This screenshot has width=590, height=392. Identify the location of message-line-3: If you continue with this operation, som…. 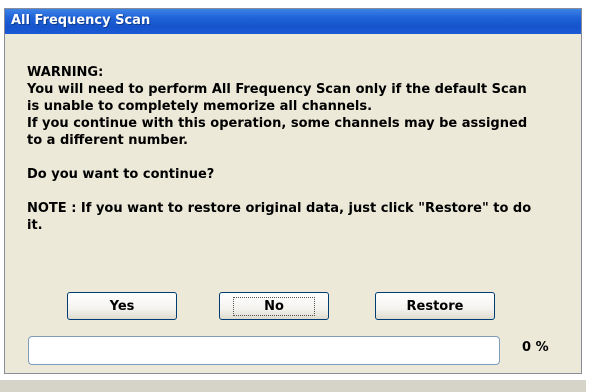
(277, 123).